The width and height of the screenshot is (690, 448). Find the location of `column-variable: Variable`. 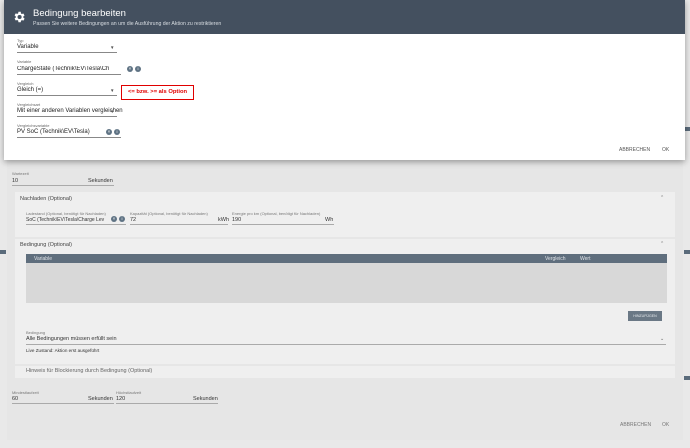

column-variable: Variable is located at coordinates (43, 259).